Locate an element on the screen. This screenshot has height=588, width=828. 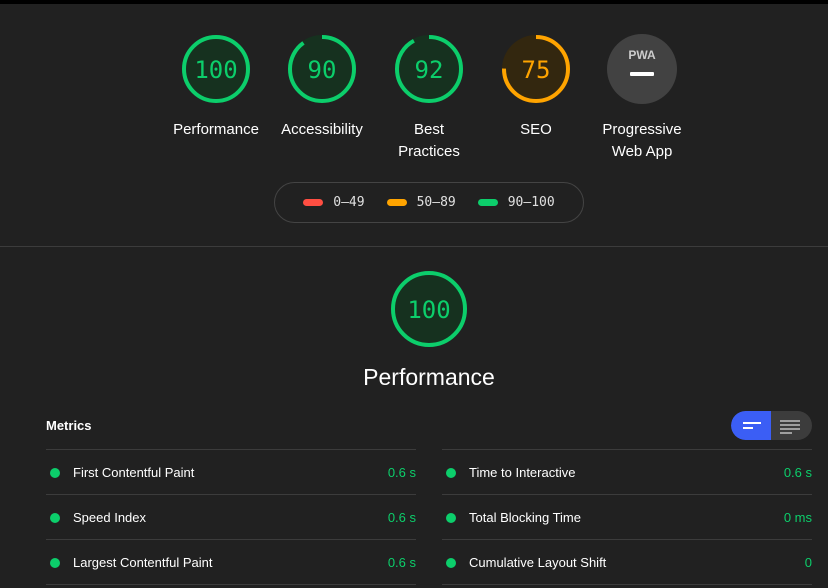
gauge-score: 75 is located at coordinates (536, 70).